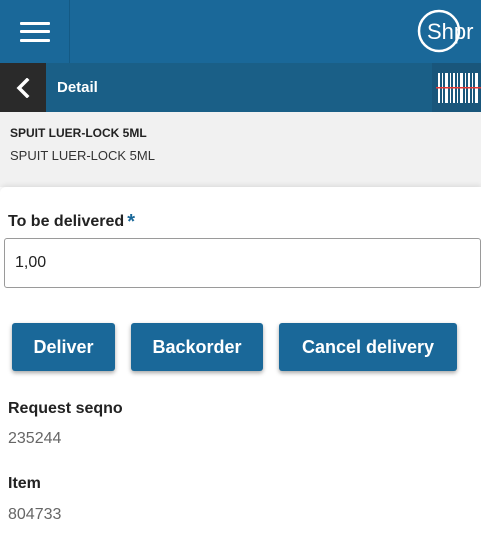 The image size is (481, 542). Describe the element at coordinates (63, 347) in the screenshot. I see `deliver-button: Deliver` at that location.